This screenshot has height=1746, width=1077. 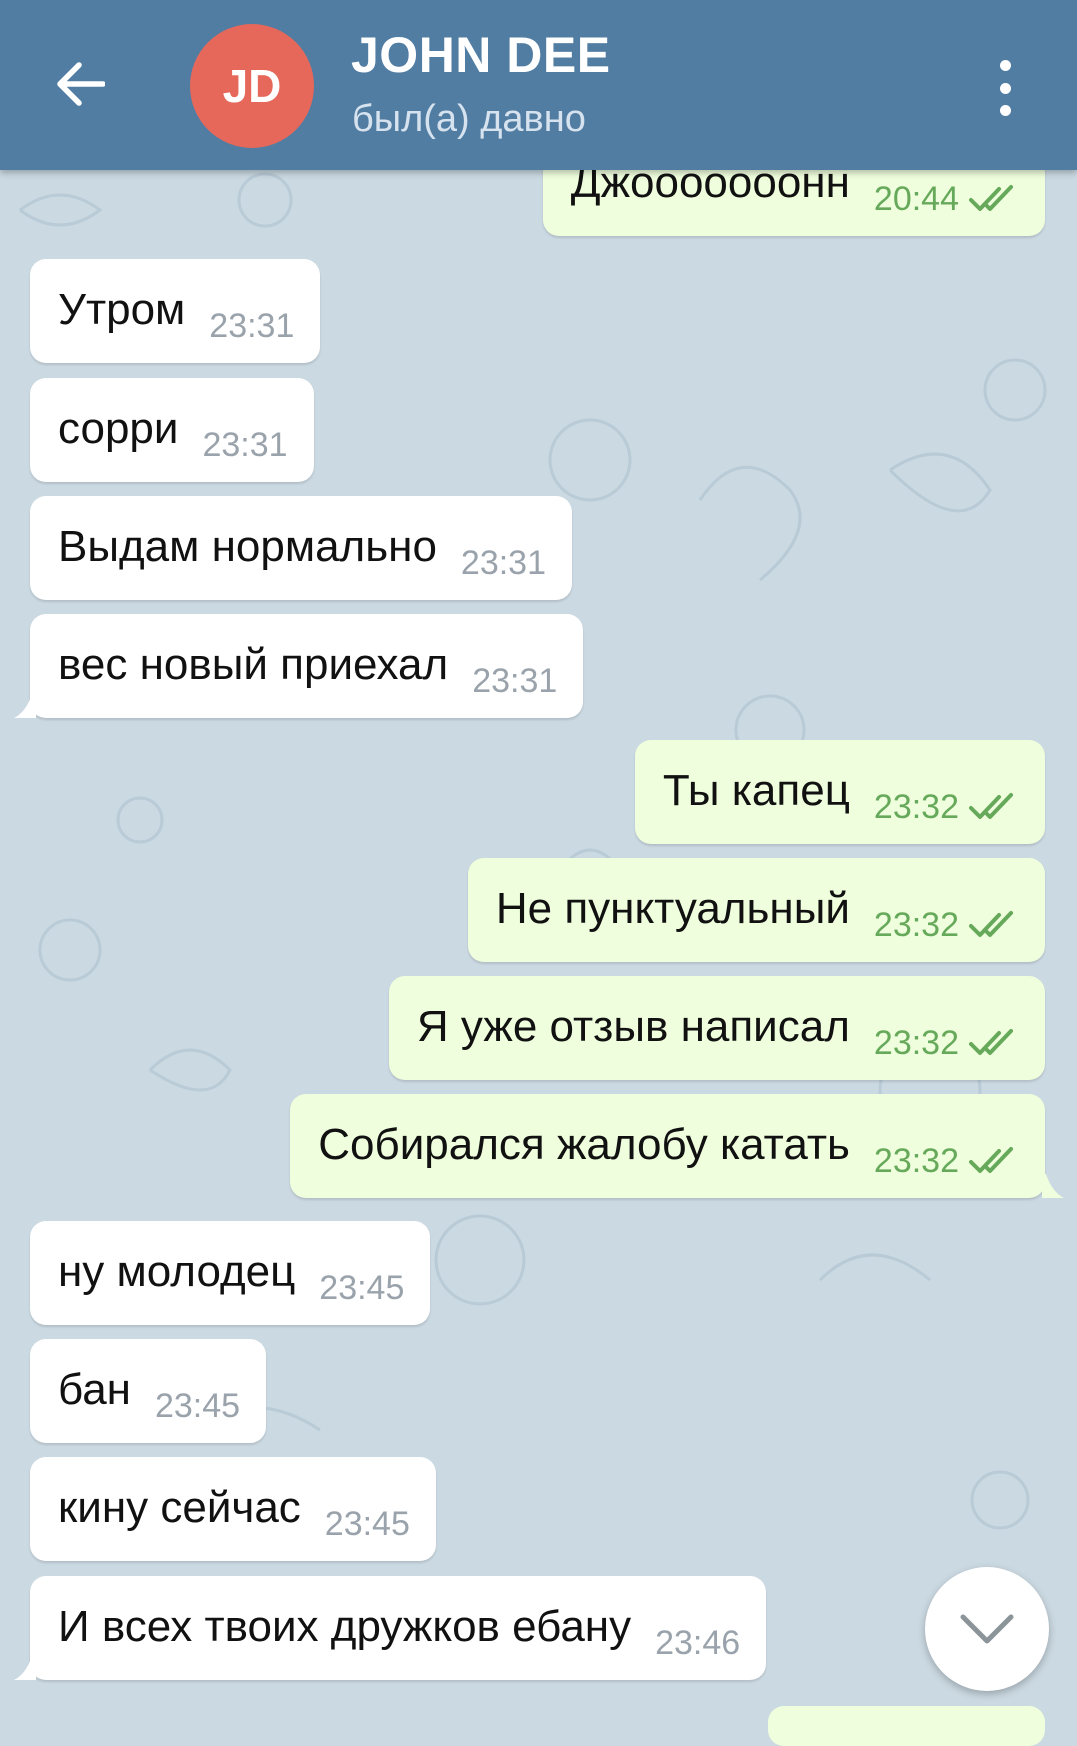 I want to click on message-time: 20:44, so click(x=916, y=199).